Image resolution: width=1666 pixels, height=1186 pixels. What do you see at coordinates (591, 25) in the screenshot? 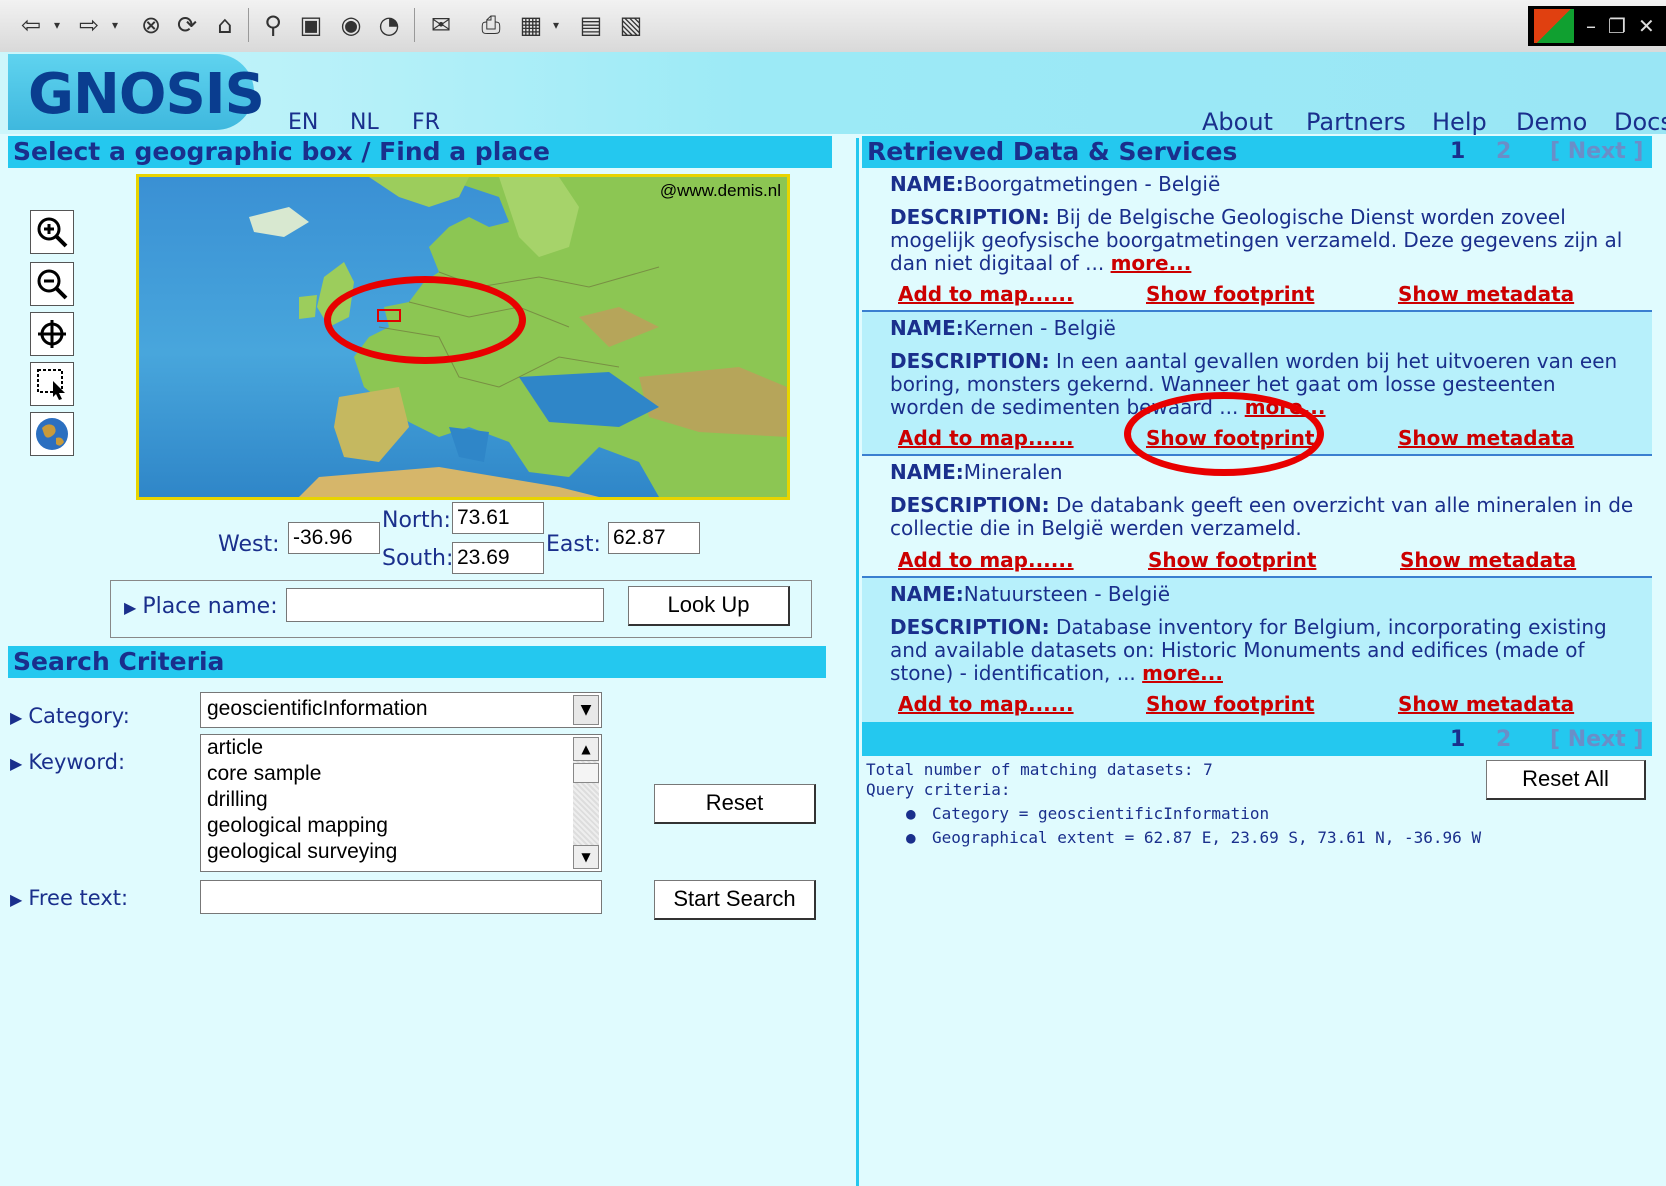
I see `discuss-icon: ▤` at bounding box center [591, 25].